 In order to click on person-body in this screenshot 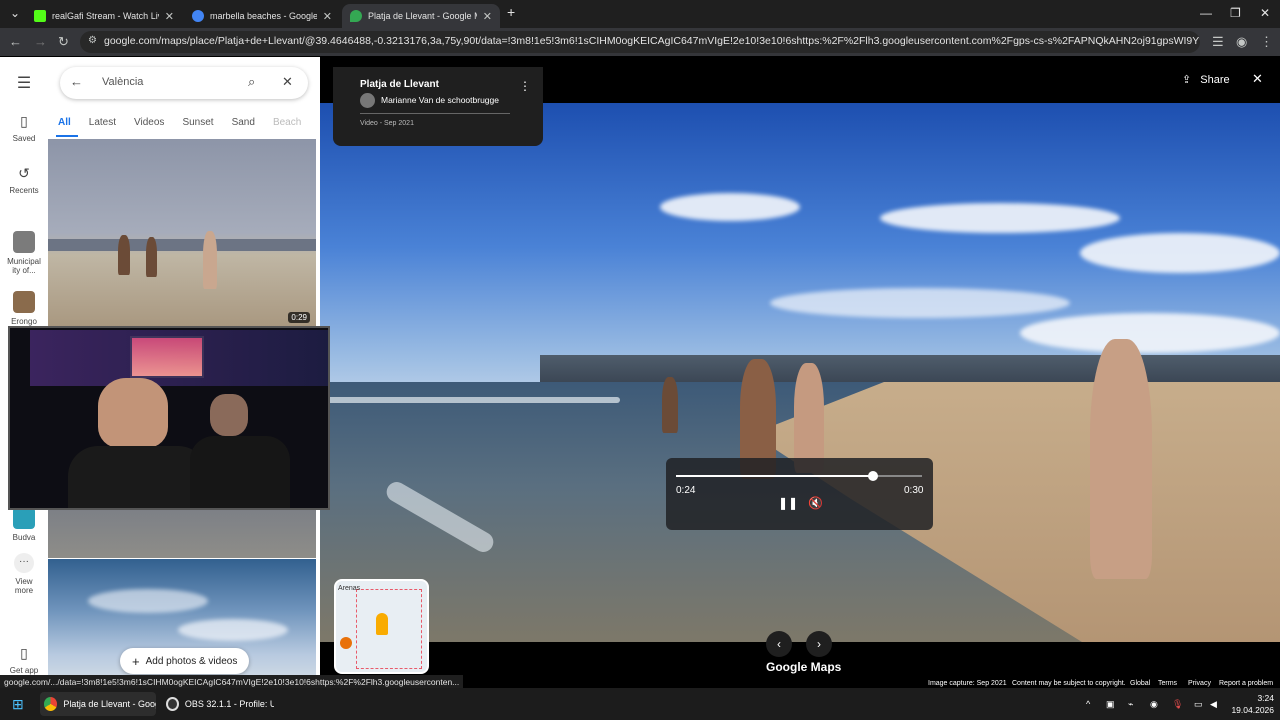, I will do `click(240, 472)`.